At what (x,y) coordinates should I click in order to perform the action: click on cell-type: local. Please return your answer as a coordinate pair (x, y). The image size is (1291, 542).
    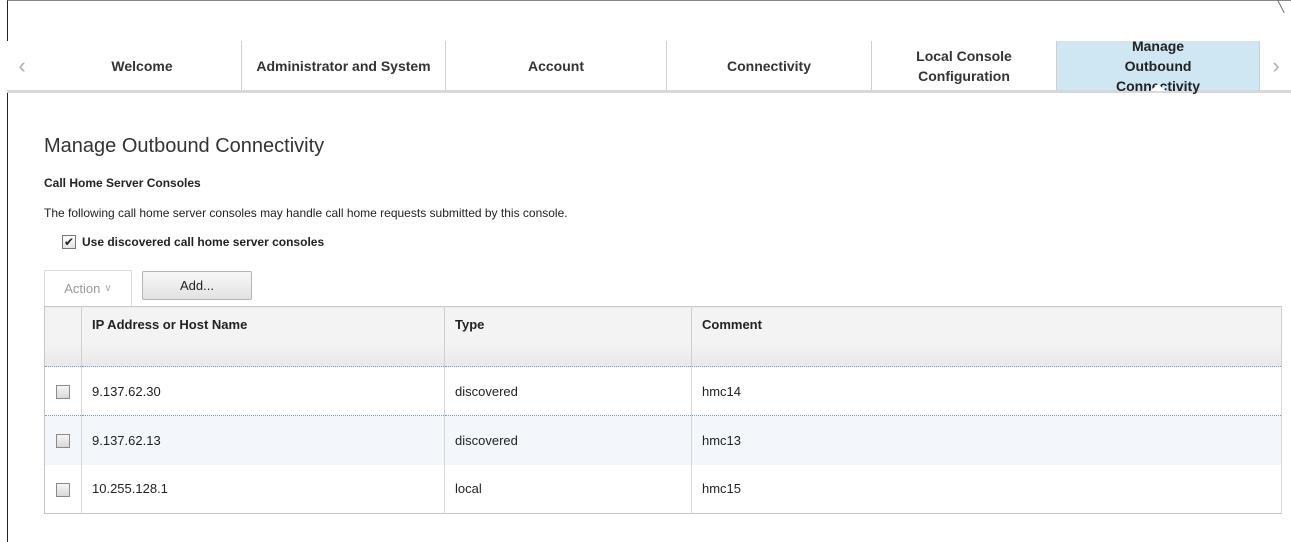
    Looking at the image, I should click on (568, 489).